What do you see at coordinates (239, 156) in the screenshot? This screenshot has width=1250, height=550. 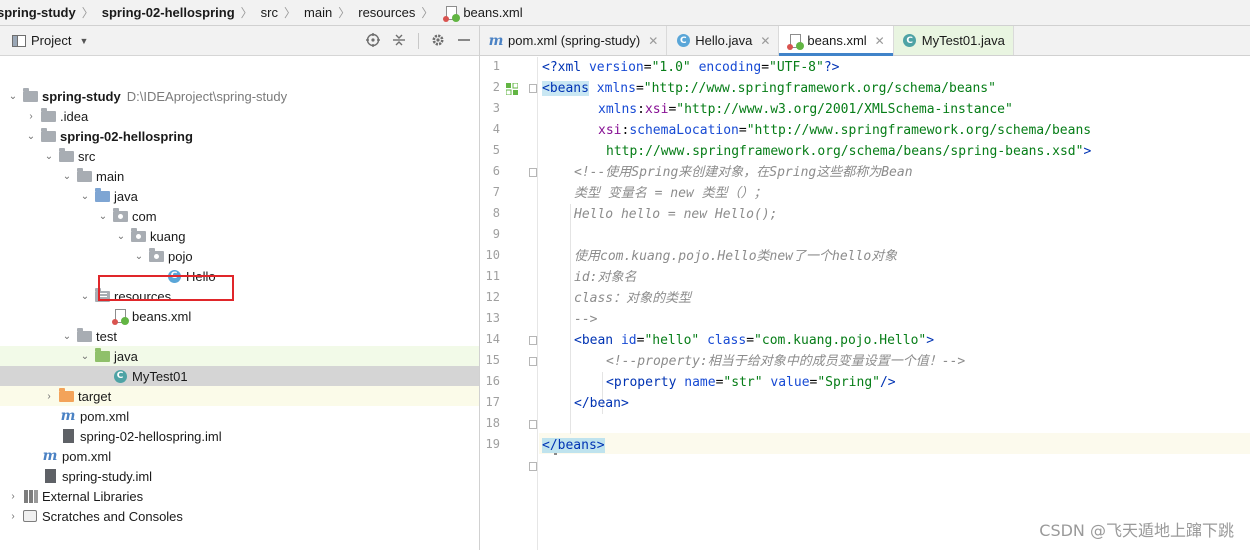 I see `tree-item-src: ⌄ src` at bounding box center [239, 156].